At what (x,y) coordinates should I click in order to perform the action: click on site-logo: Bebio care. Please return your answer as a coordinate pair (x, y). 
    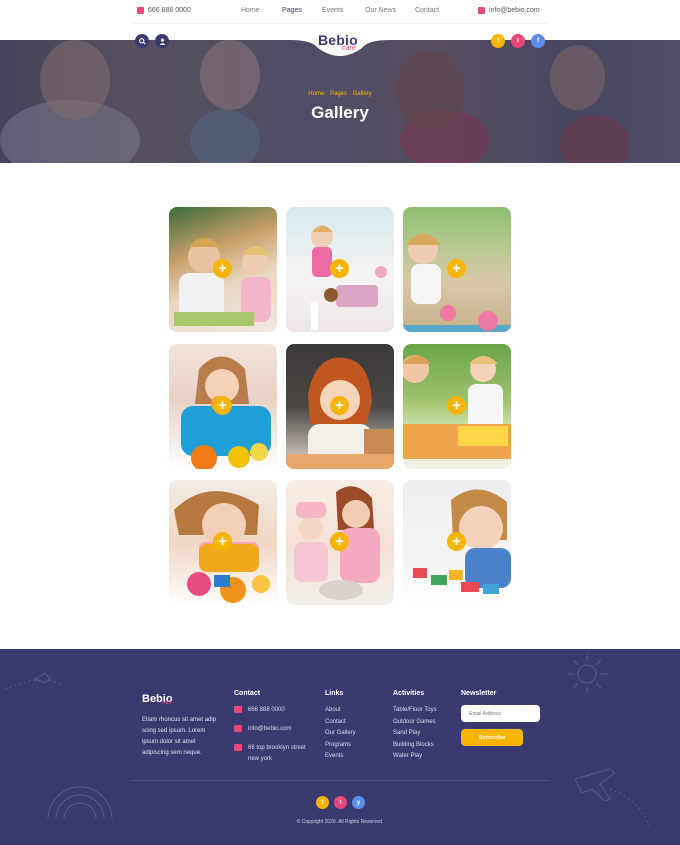
    Looking at the image, I should click on (338, 42).